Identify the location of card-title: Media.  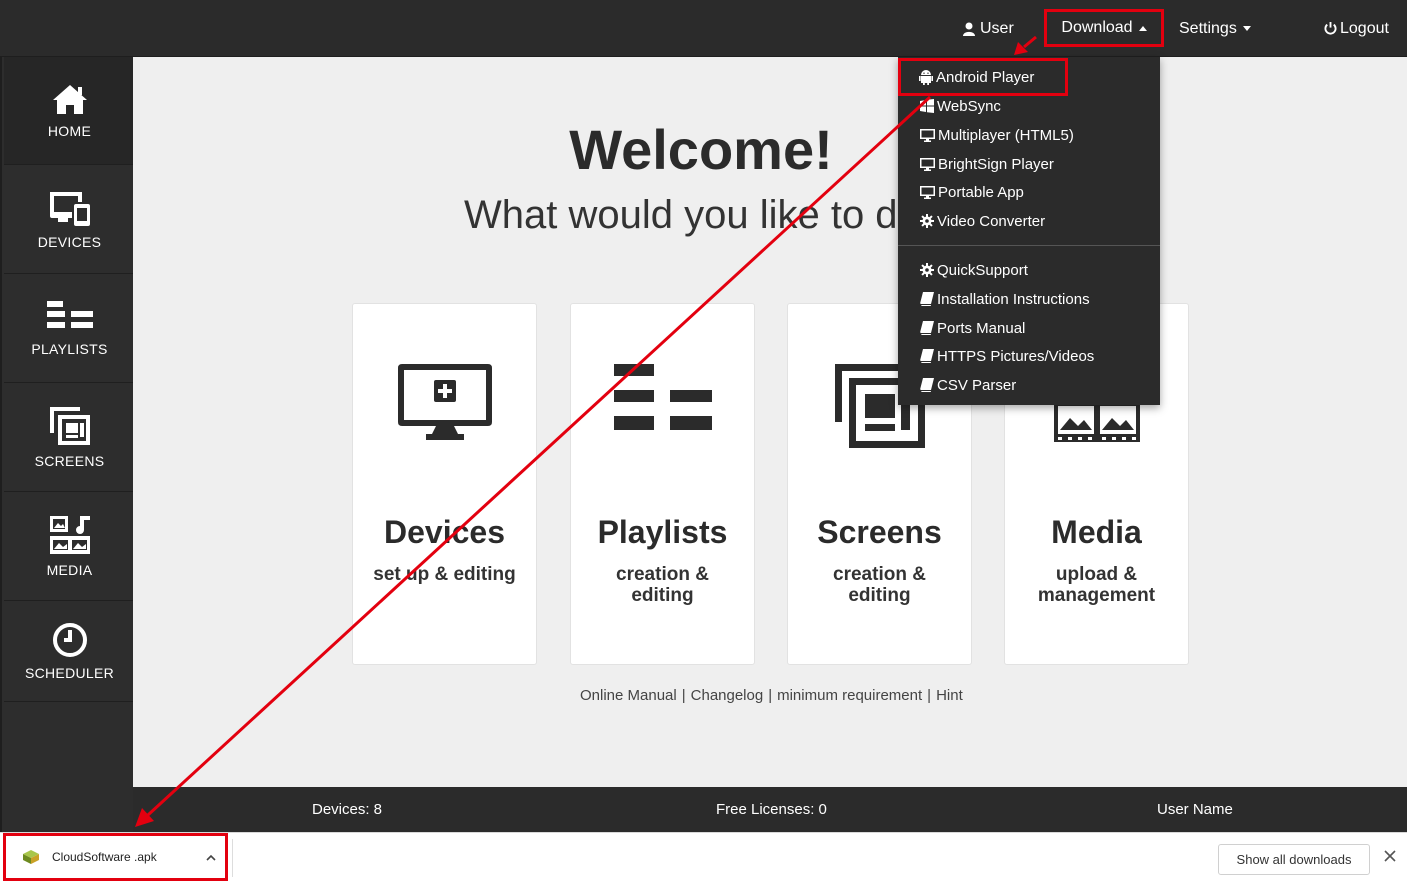
(1096, 532).